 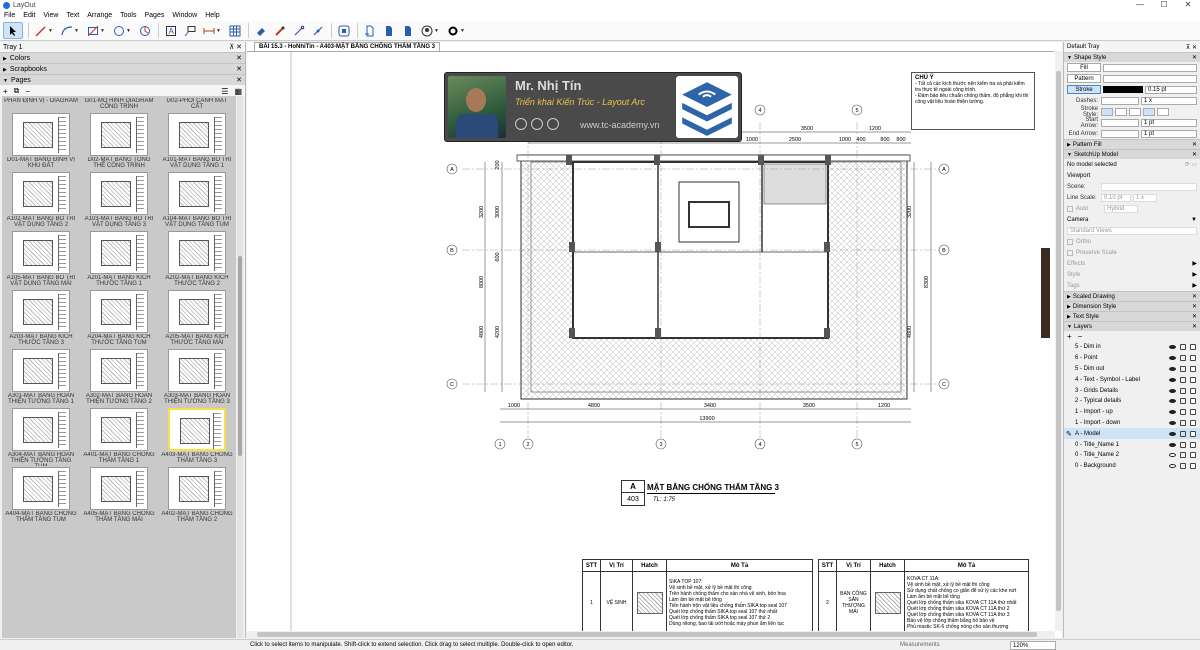 I want to click on page-thumb: A403-MẶT BẰNG CHỐNG THẤM TẦNG 3, so click(x=197, y=437).